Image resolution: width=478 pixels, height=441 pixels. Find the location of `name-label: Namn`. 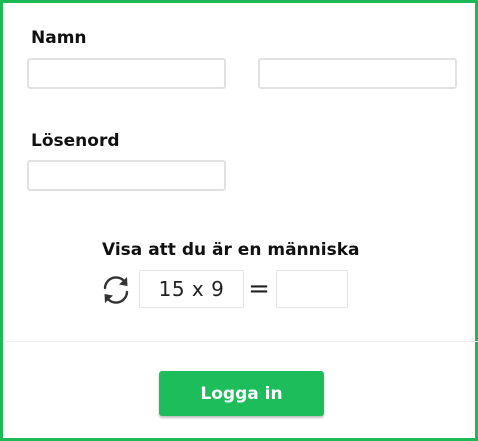

name-label: Namn is located at coordinates (59, 38).